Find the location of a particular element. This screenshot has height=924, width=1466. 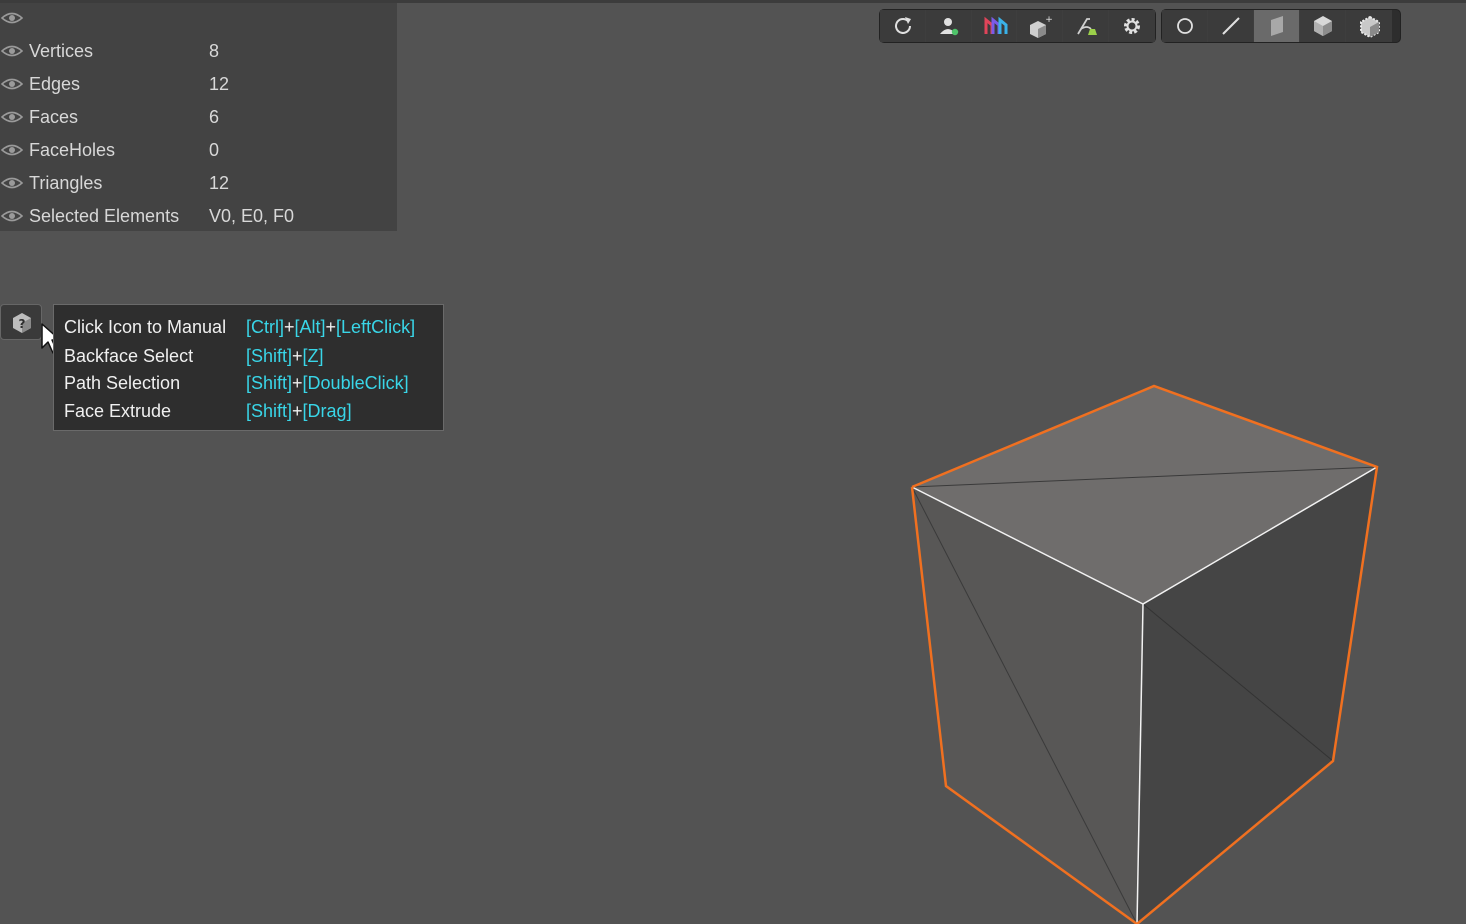

object-mode-icon is located at coordinates (1323, 26).